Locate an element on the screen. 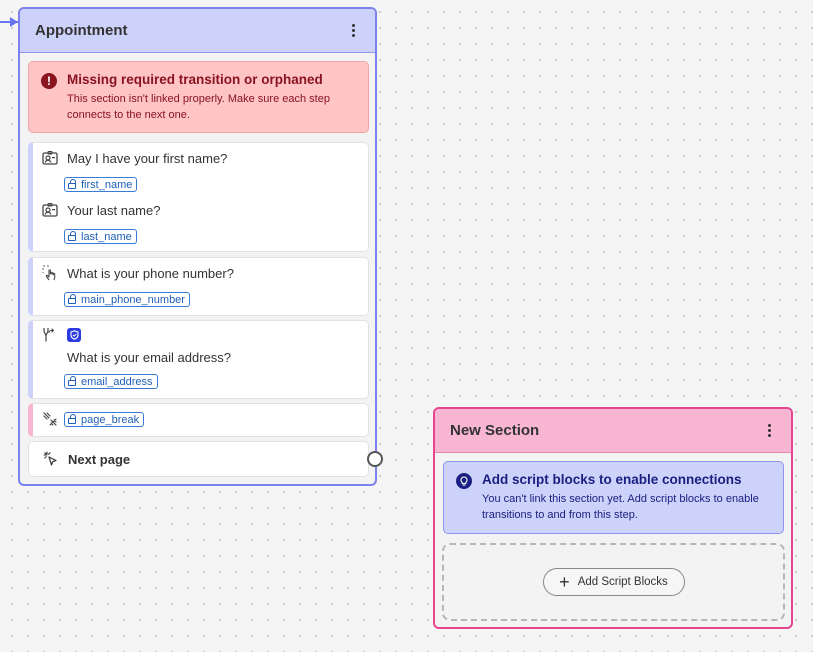  variable-name: first_name is located at coordinates (107, 184).